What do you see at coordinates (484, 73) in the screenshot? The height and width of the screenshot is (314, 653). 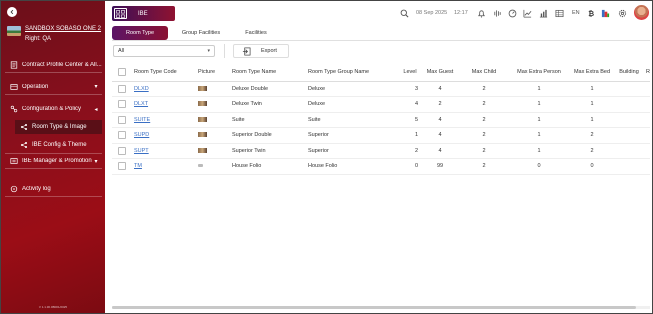 I see `column-header: Max Child` at bounding box center [484, 73].